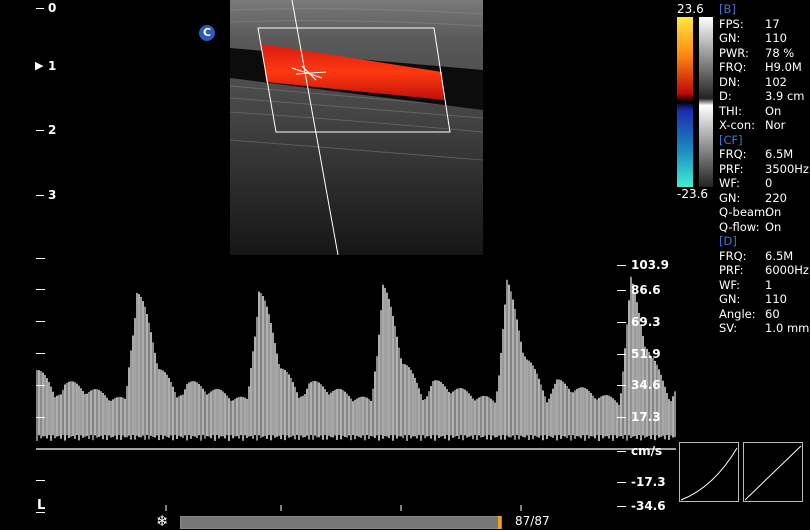 This screenshot has height=530, width=810. What do you see at coordinates (772, 313) in the screenshot?
I see `d-param-value: 60` at bounding box center [772, 313].